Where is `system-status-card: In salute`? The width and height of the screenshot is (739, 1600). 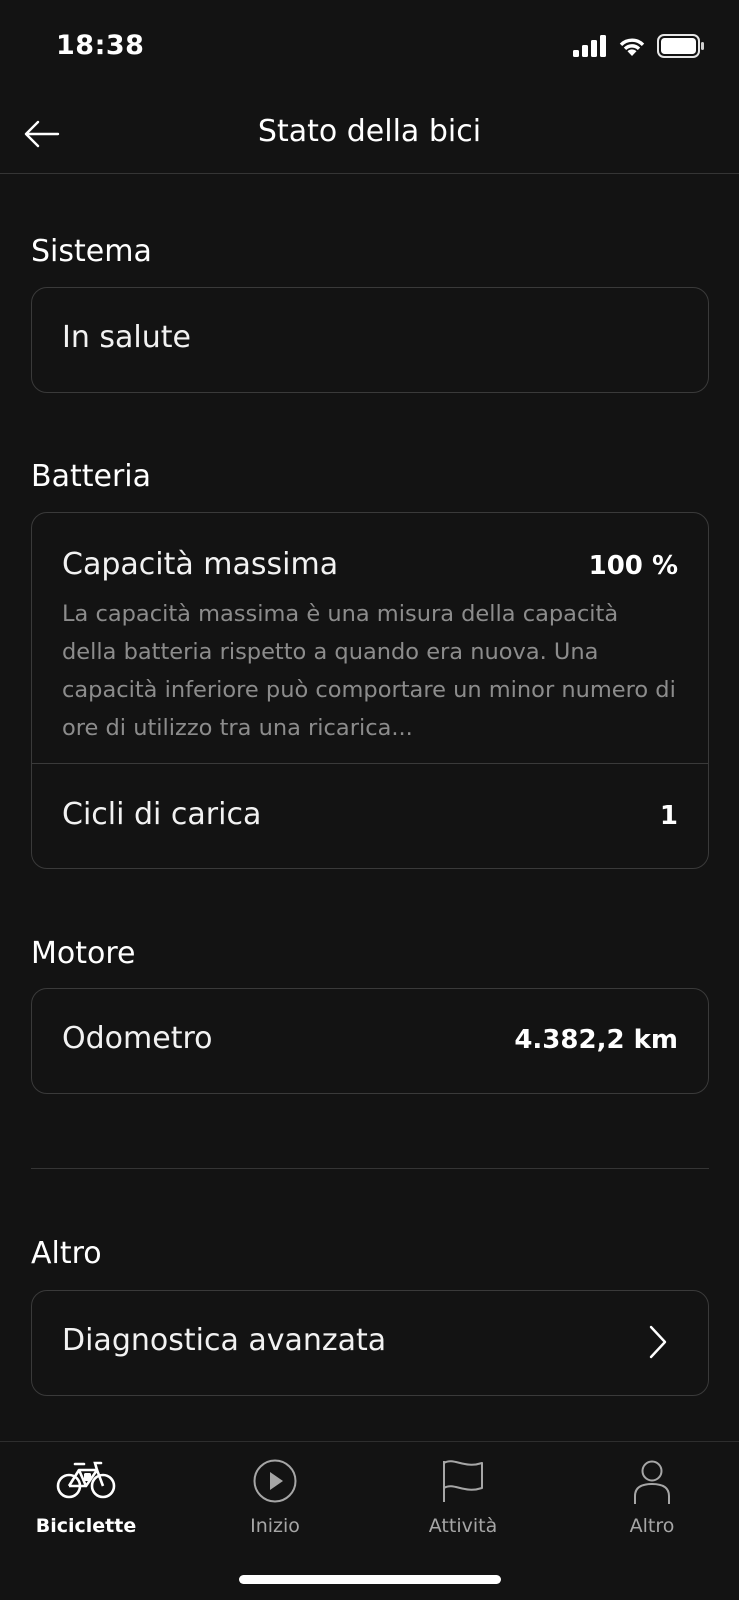 system-status-card: In salute is located at coordinates (370, 340).